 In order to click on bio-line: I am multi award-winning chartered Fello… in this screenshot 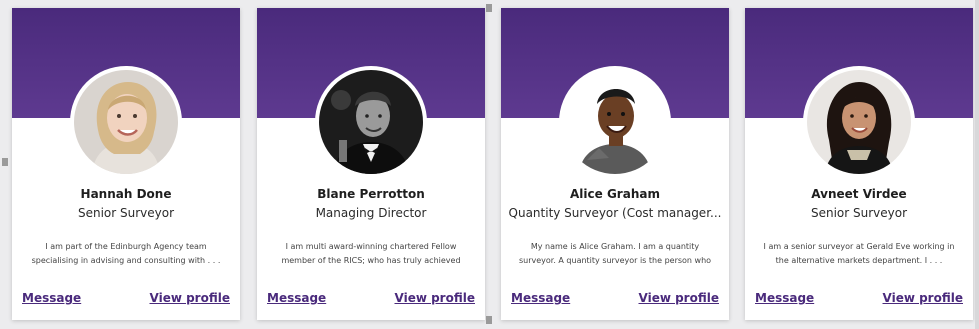, I will do `click(371, 246)`.